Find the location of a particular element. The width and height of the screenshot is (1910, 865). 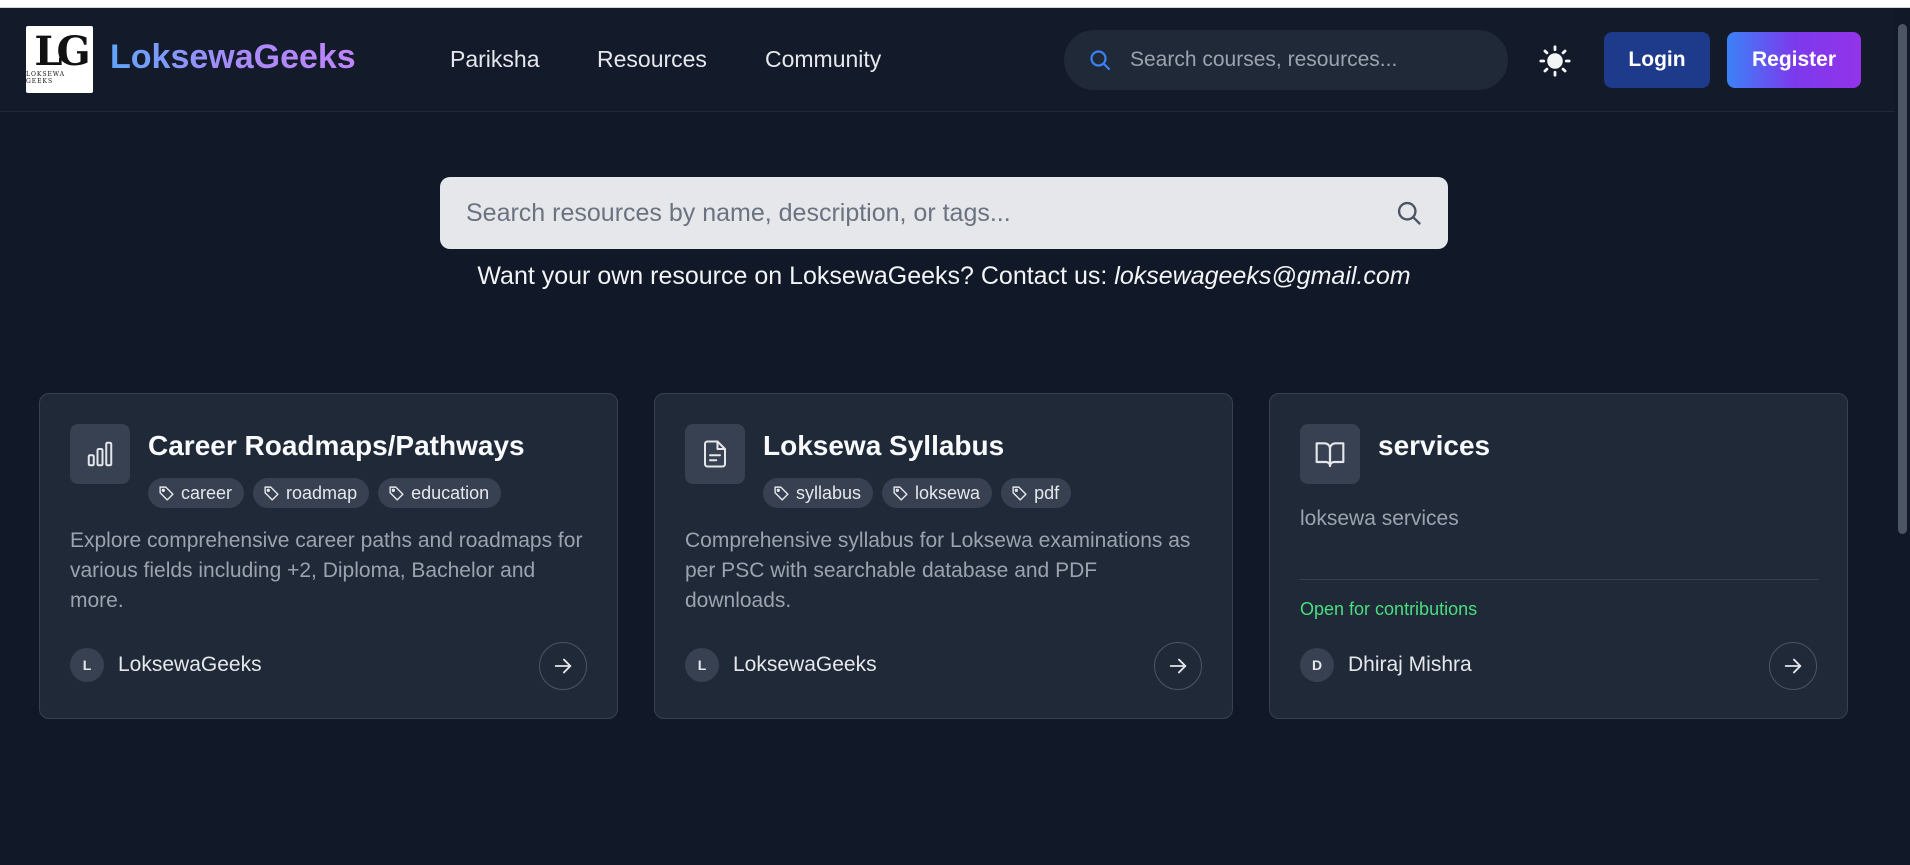

resource-search-input is located at coordinates (916, 213).